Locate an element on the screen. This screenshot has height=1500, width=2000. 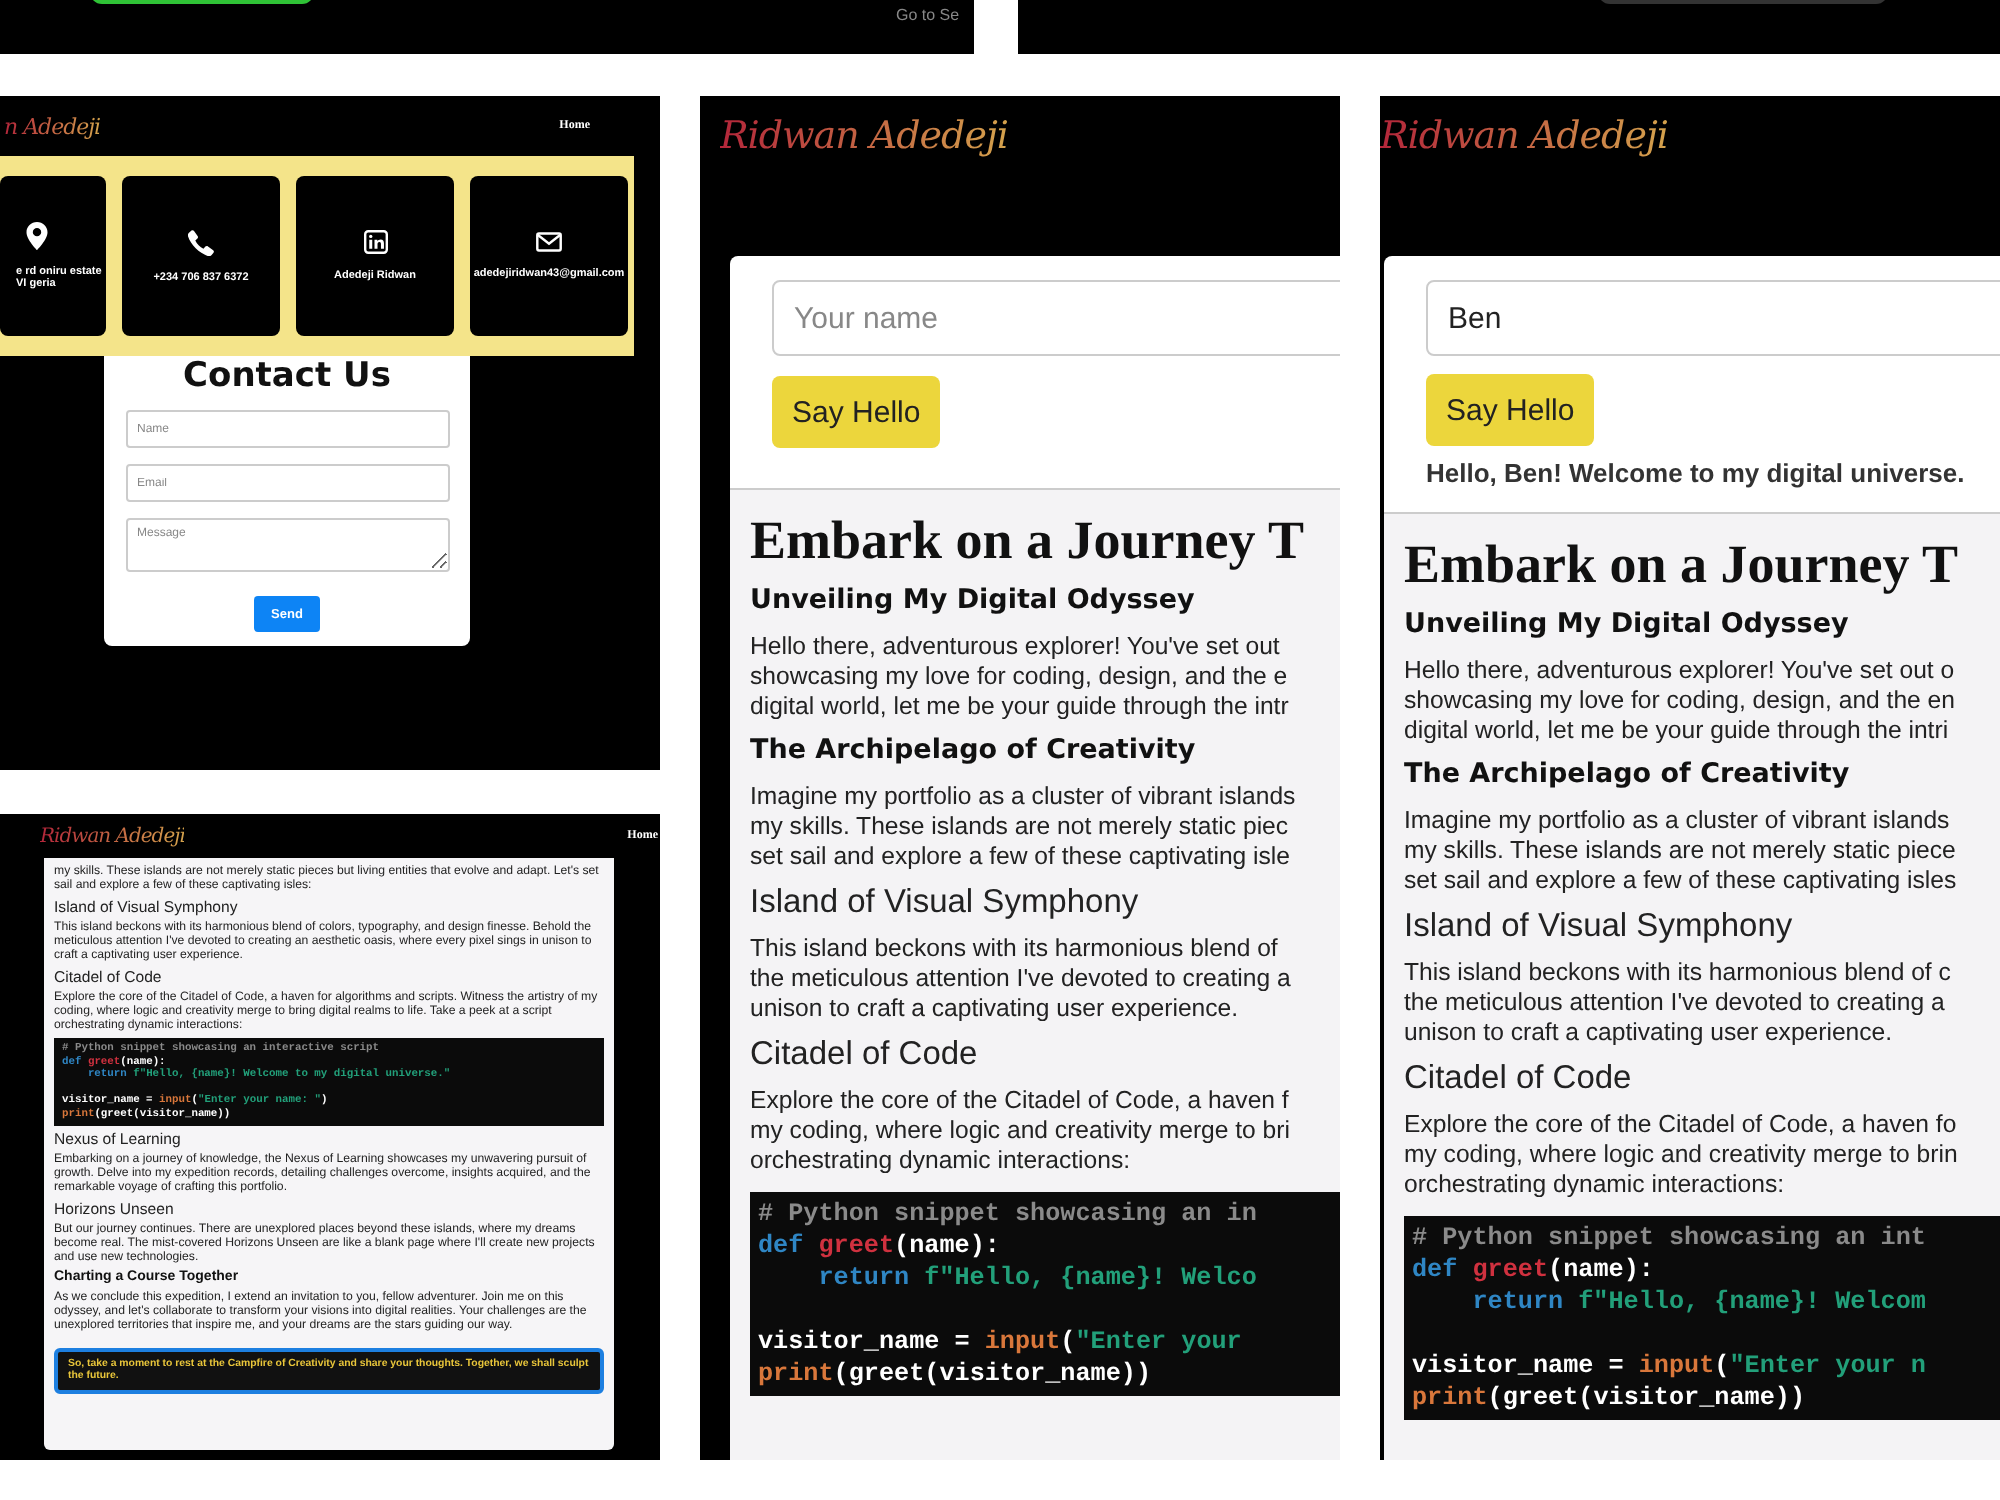
text-field: Ben is located at coordinates (1713, 318).